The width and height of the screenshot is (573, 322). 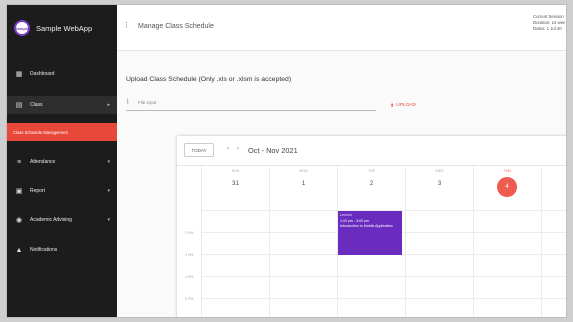 What do you see at coordinates (42, 74) in the screenshot?
I see `sidebar-item-label: Dashboard` at bounding box center [42, 74].